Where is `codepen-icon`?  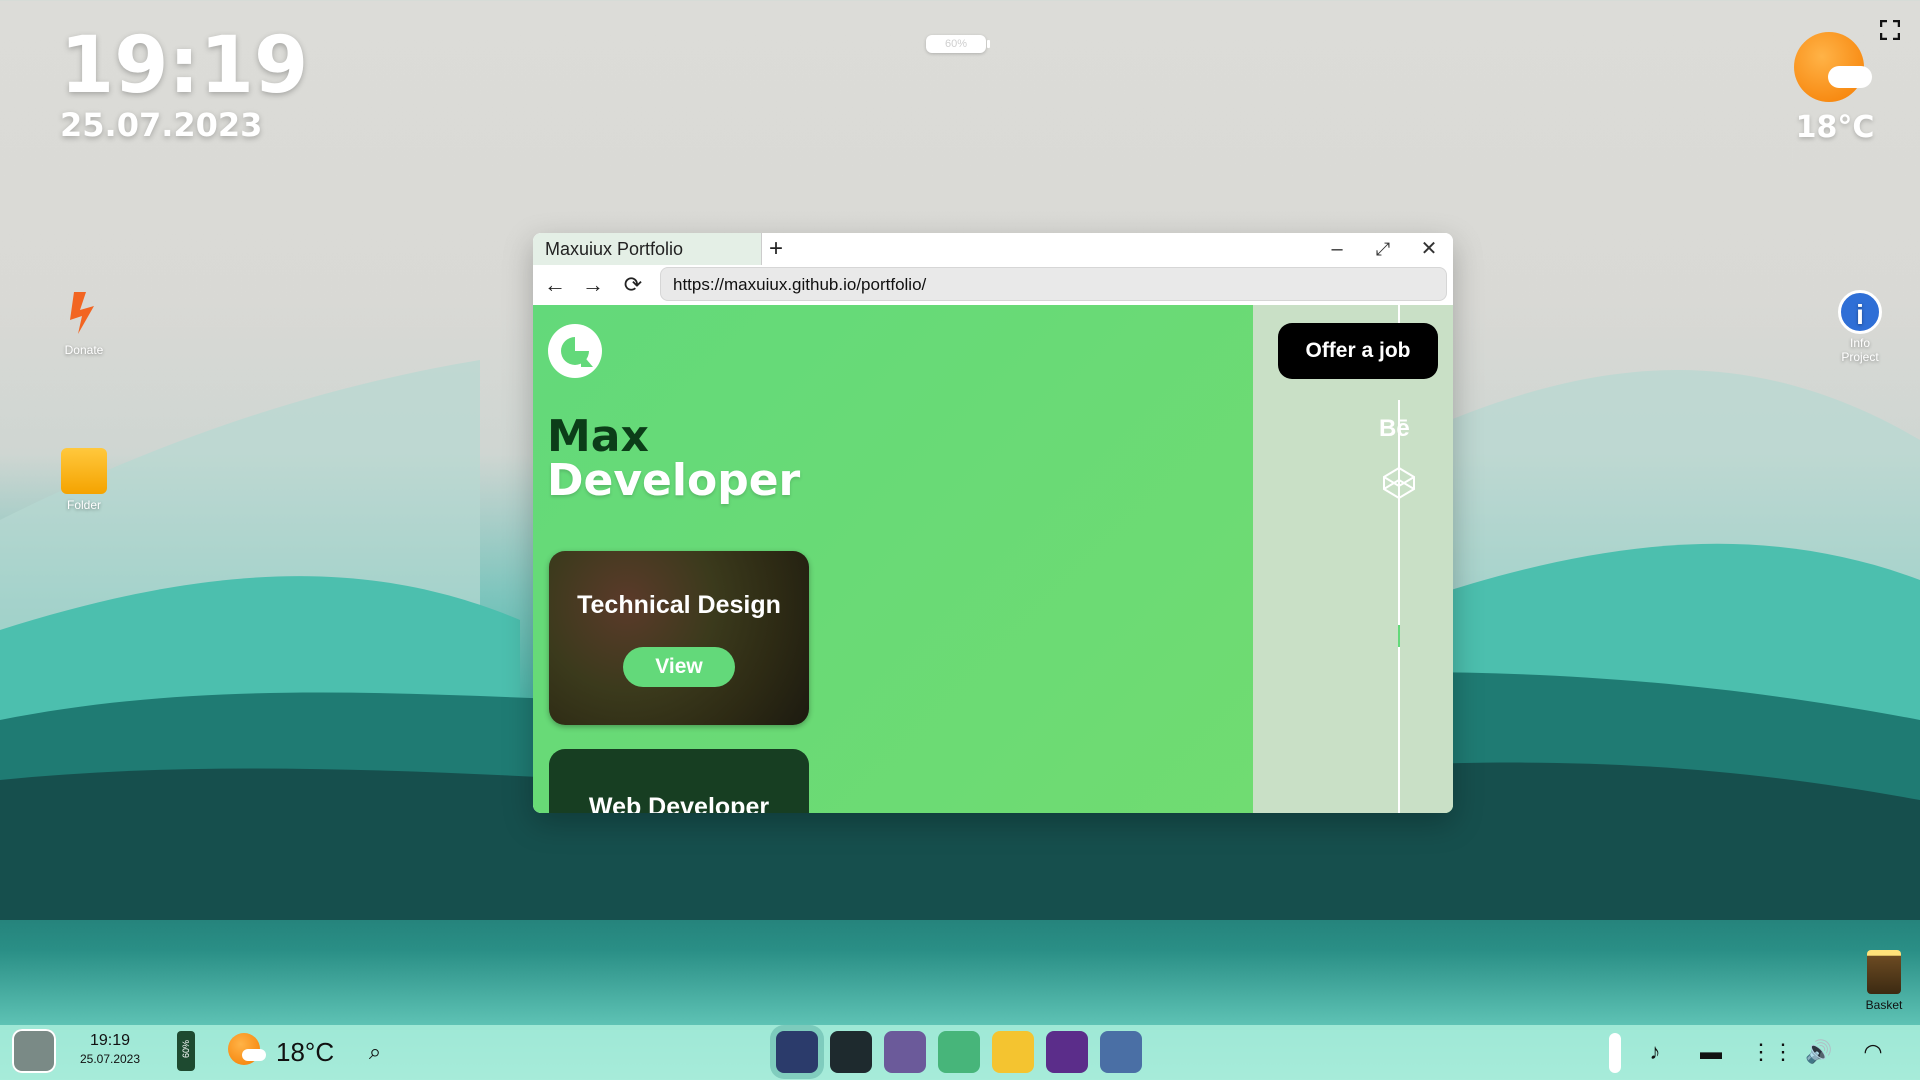
codepen-icon is located at coordinates (1399, 483).